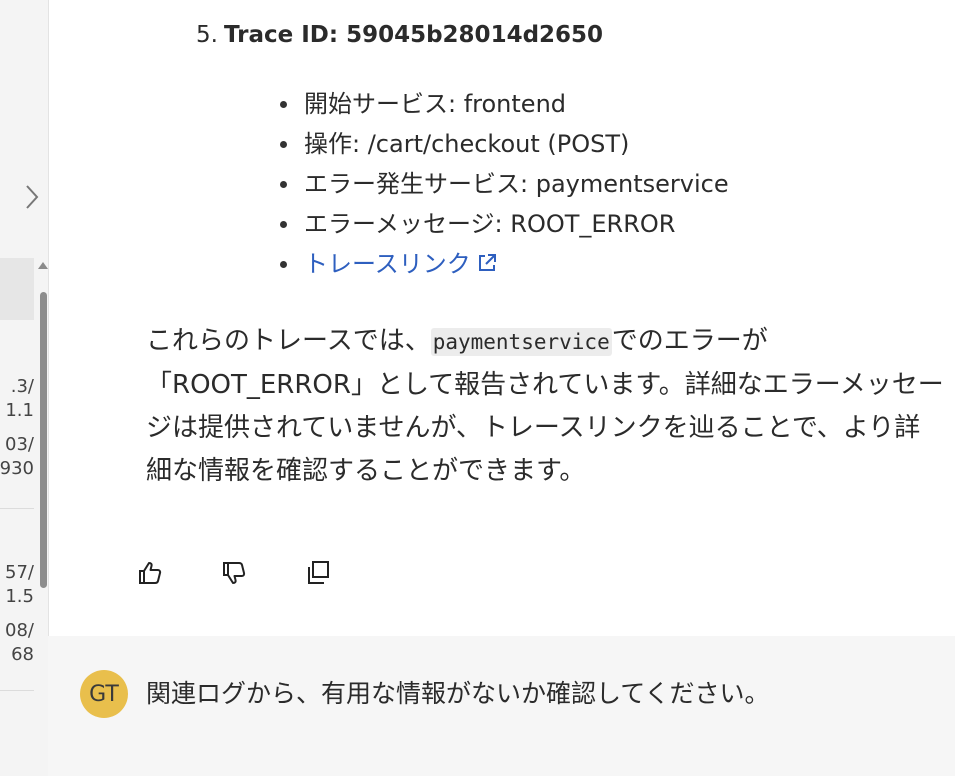 The image size is (955, 776). I want to click on left-fragment: 57/, so click(19, 572).